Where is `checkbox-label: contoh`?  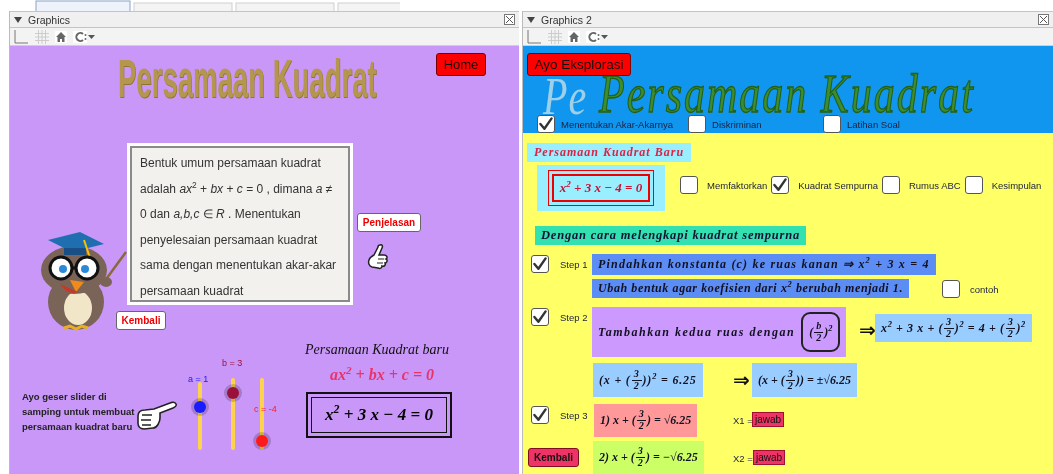
checkbox-label: contoh is located at coordinates (984, 289).